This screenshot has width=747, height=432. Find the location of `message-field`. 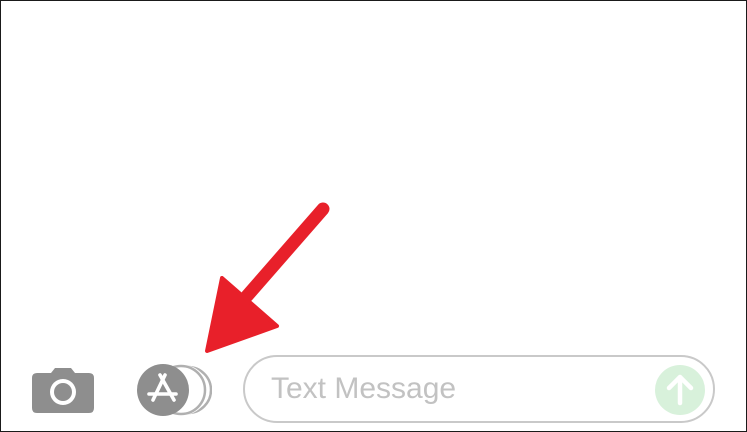

message-field is located at coordinates (479, 389).